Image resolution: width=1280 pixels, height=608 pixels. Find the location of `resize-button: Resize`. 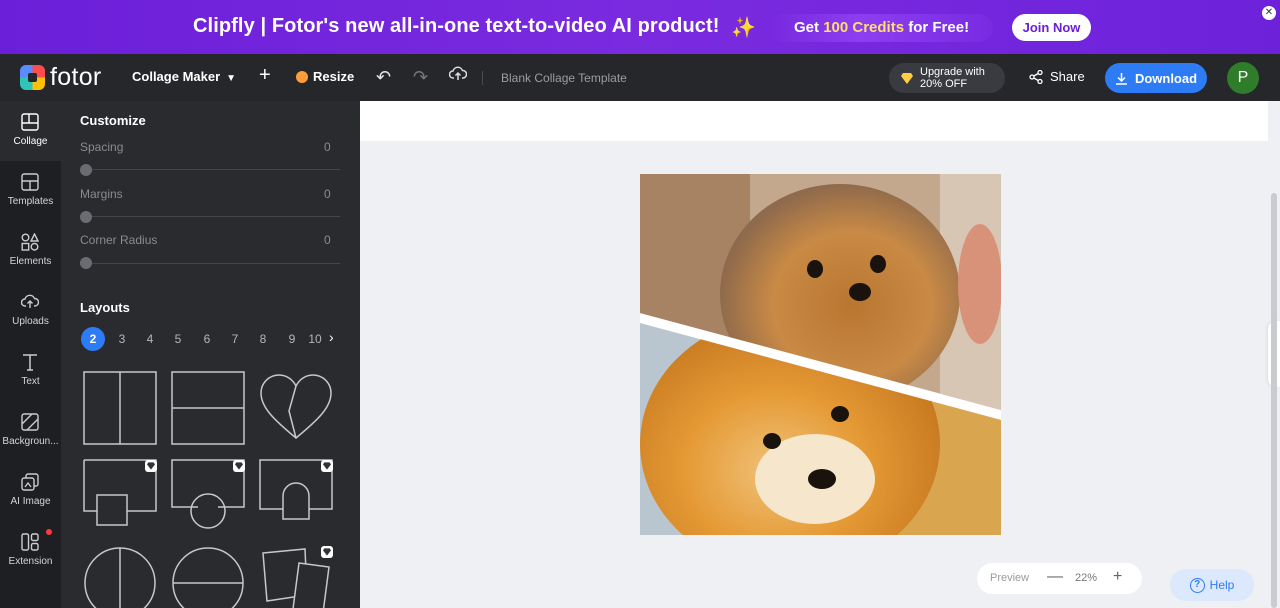

resize-button: Resize is located at coordinates (325, 76).